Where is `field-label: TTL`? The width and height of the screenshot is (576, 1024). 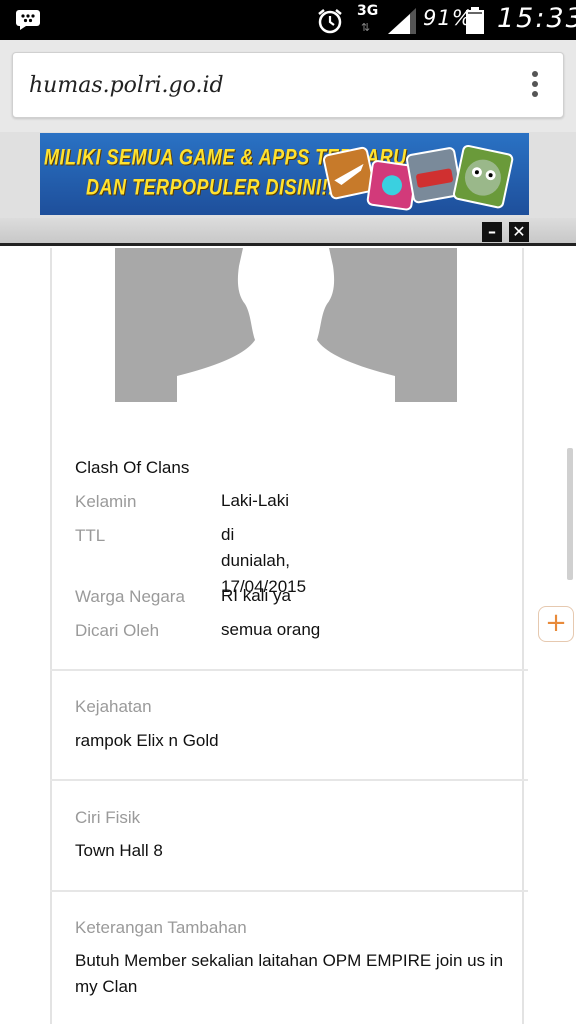
field-label: TTL is located at coordinates (90, 535).